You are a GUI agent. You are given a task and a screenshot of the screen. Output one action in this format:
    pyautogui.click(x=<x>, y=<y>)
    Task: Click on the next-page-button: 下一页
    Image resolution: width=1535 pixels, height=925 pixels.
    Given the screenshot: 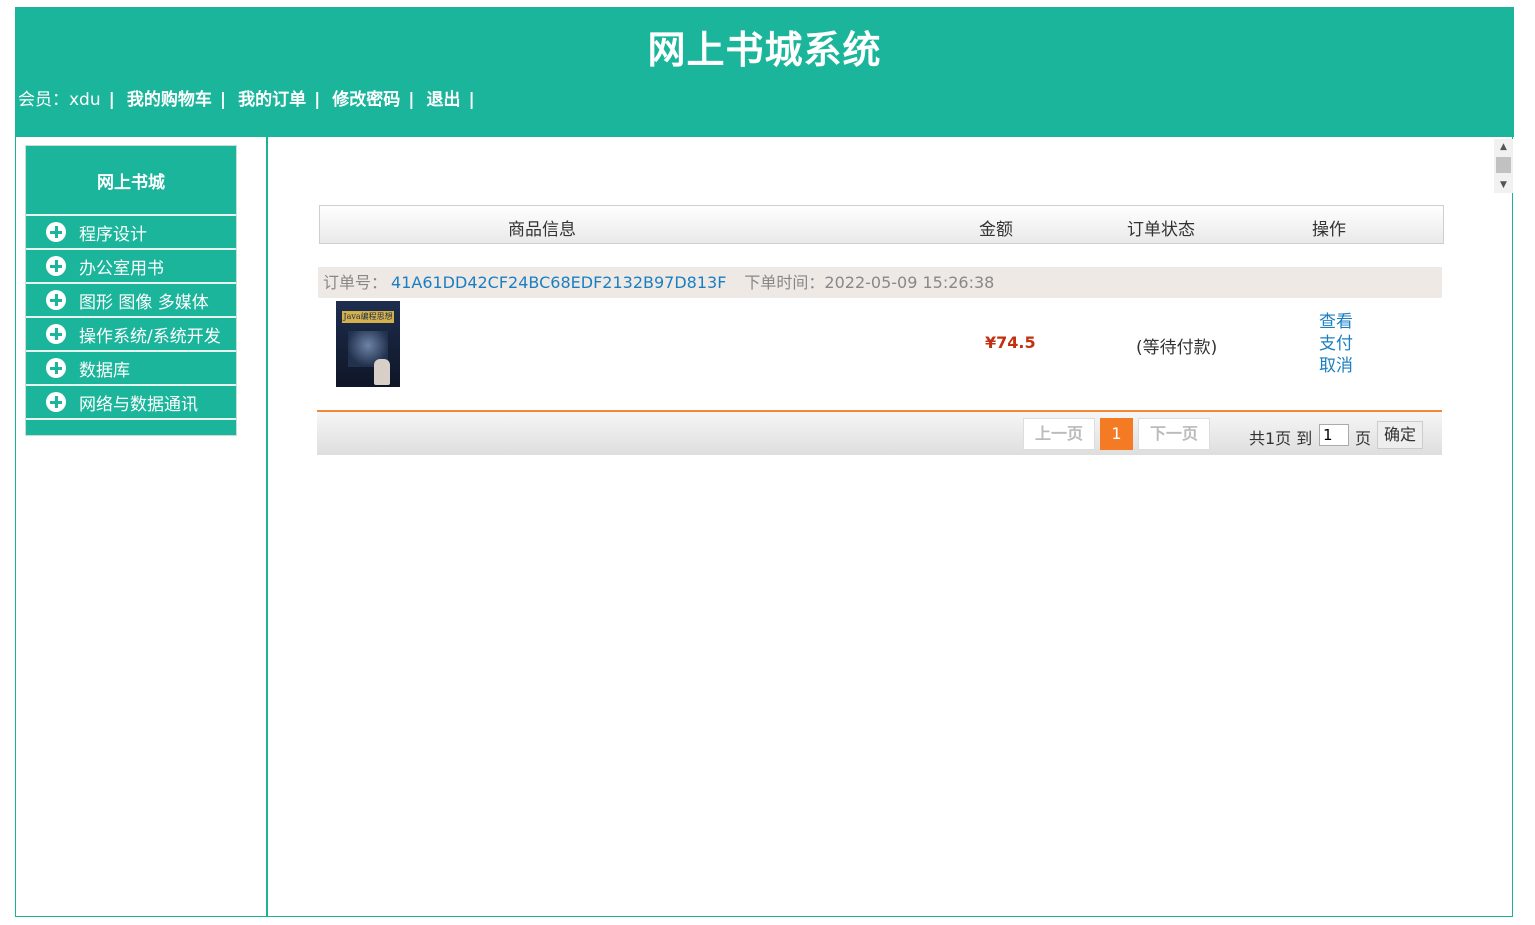 What is the action you would take?
    pyautogui.click(x=1174, y=434)
    